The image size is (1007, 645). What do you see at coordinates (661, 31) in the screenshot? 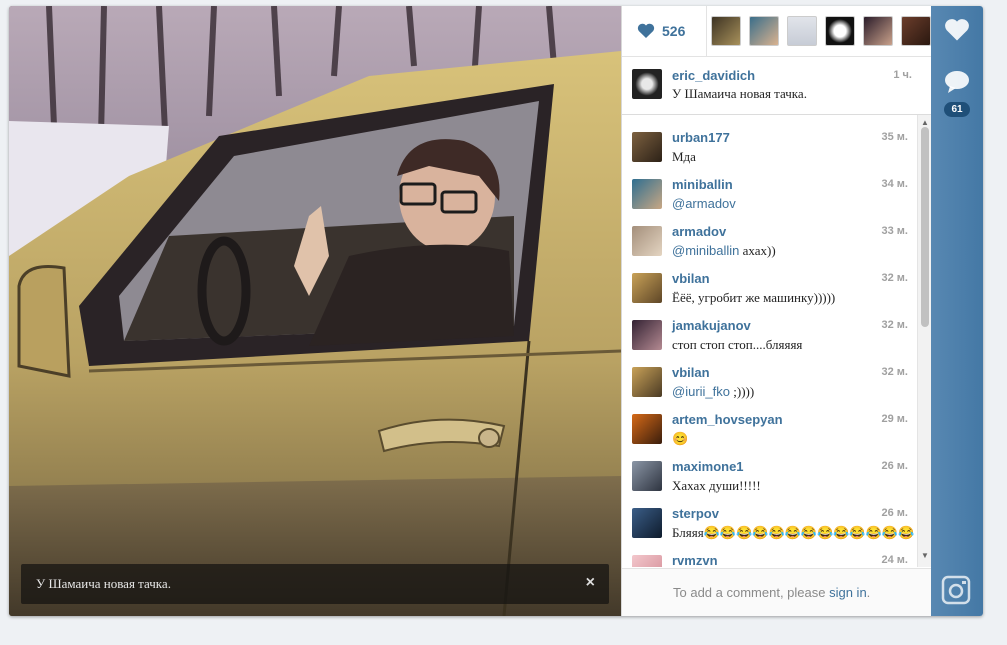
I see `like-count: 526` at bounding box center [661, 31].